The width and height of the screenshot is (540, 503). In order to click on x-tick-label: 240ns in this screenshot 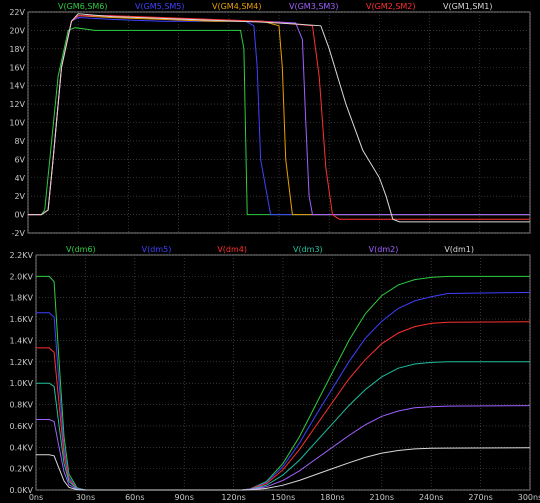, I will do `click(431, 497)`.